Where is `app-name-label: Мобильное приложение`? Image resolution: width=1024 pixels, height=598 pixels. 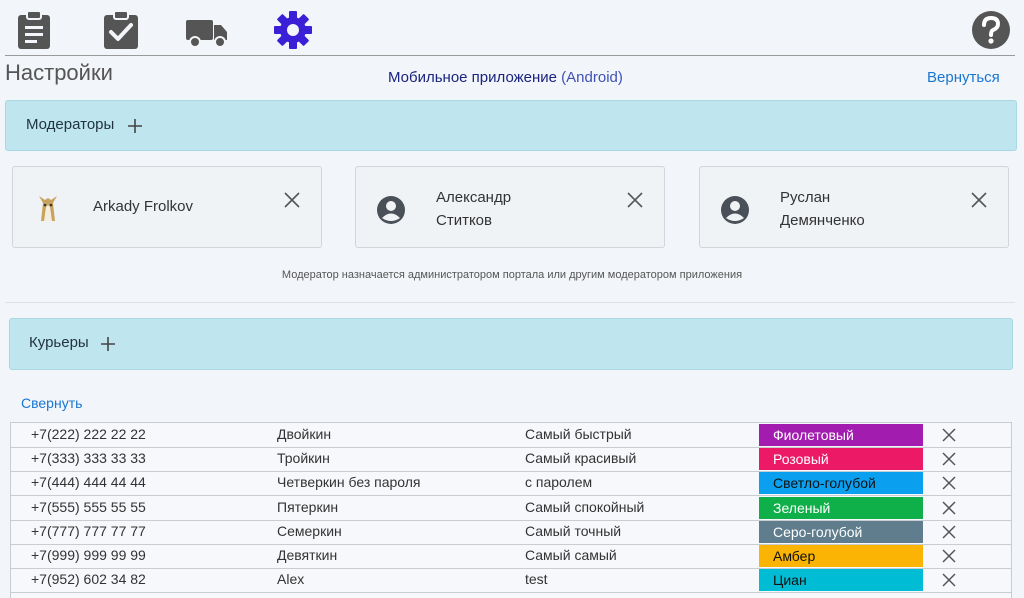
app-name-label: Мобильное приложение is located at coordinates (472, 77).